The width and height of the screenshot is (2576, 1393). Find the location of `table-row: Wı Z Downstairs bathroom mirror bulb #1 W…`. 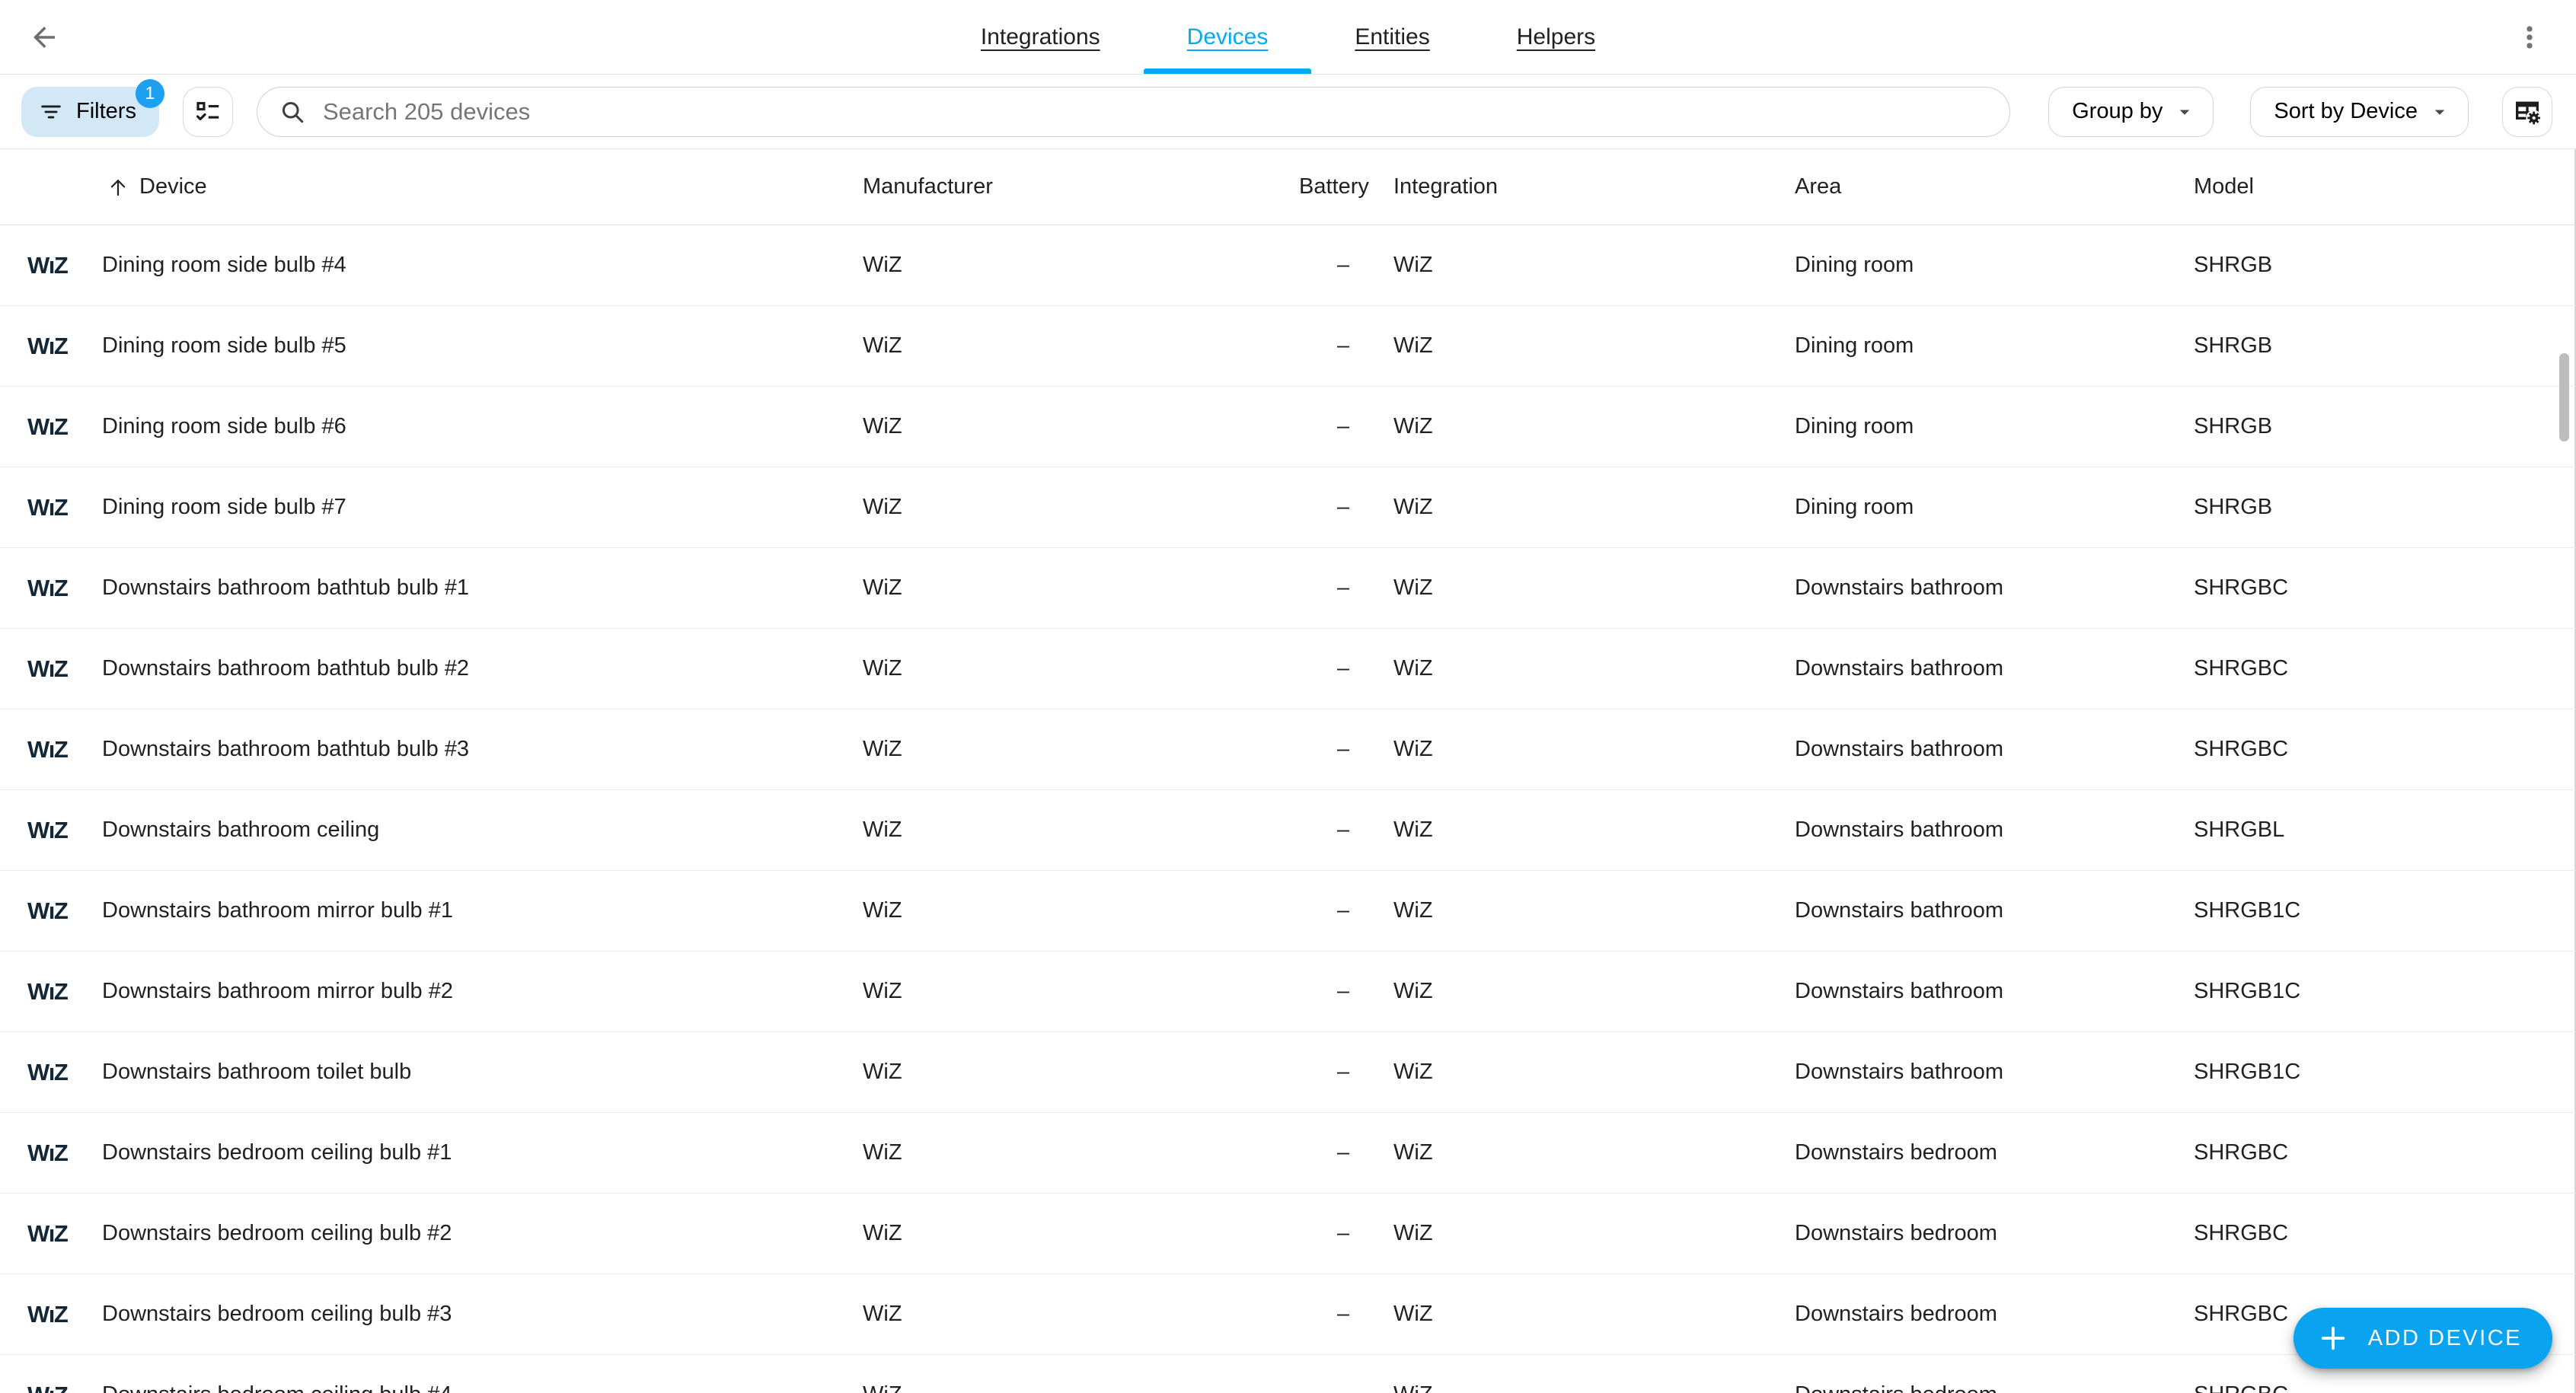

table-row: Wı Z Downstairs bathroom mirror bulb #1 W… is located at coordinates (1288, 911).